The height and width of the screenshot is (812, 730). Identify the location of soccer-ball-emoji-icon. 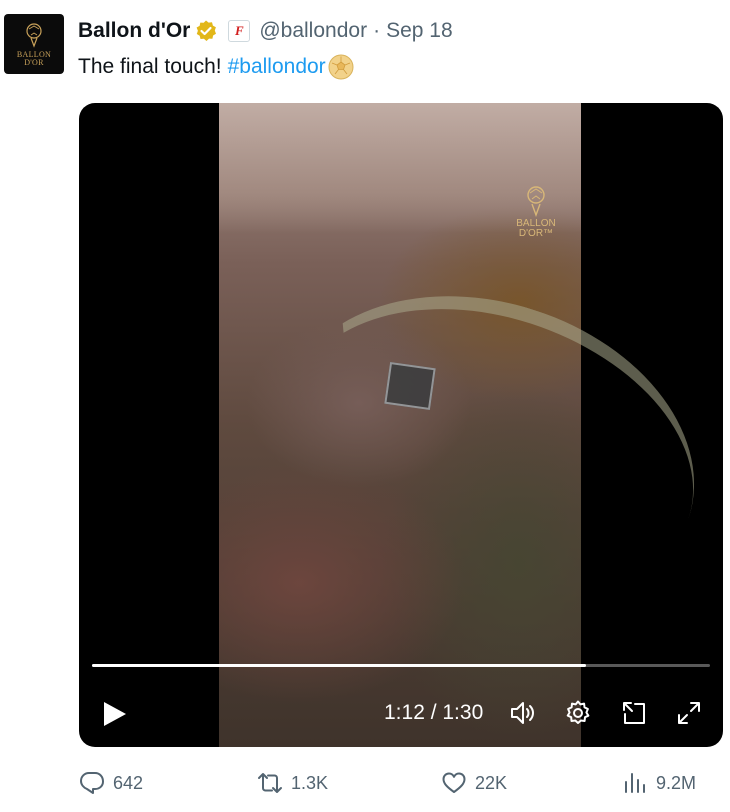
(341, 67).